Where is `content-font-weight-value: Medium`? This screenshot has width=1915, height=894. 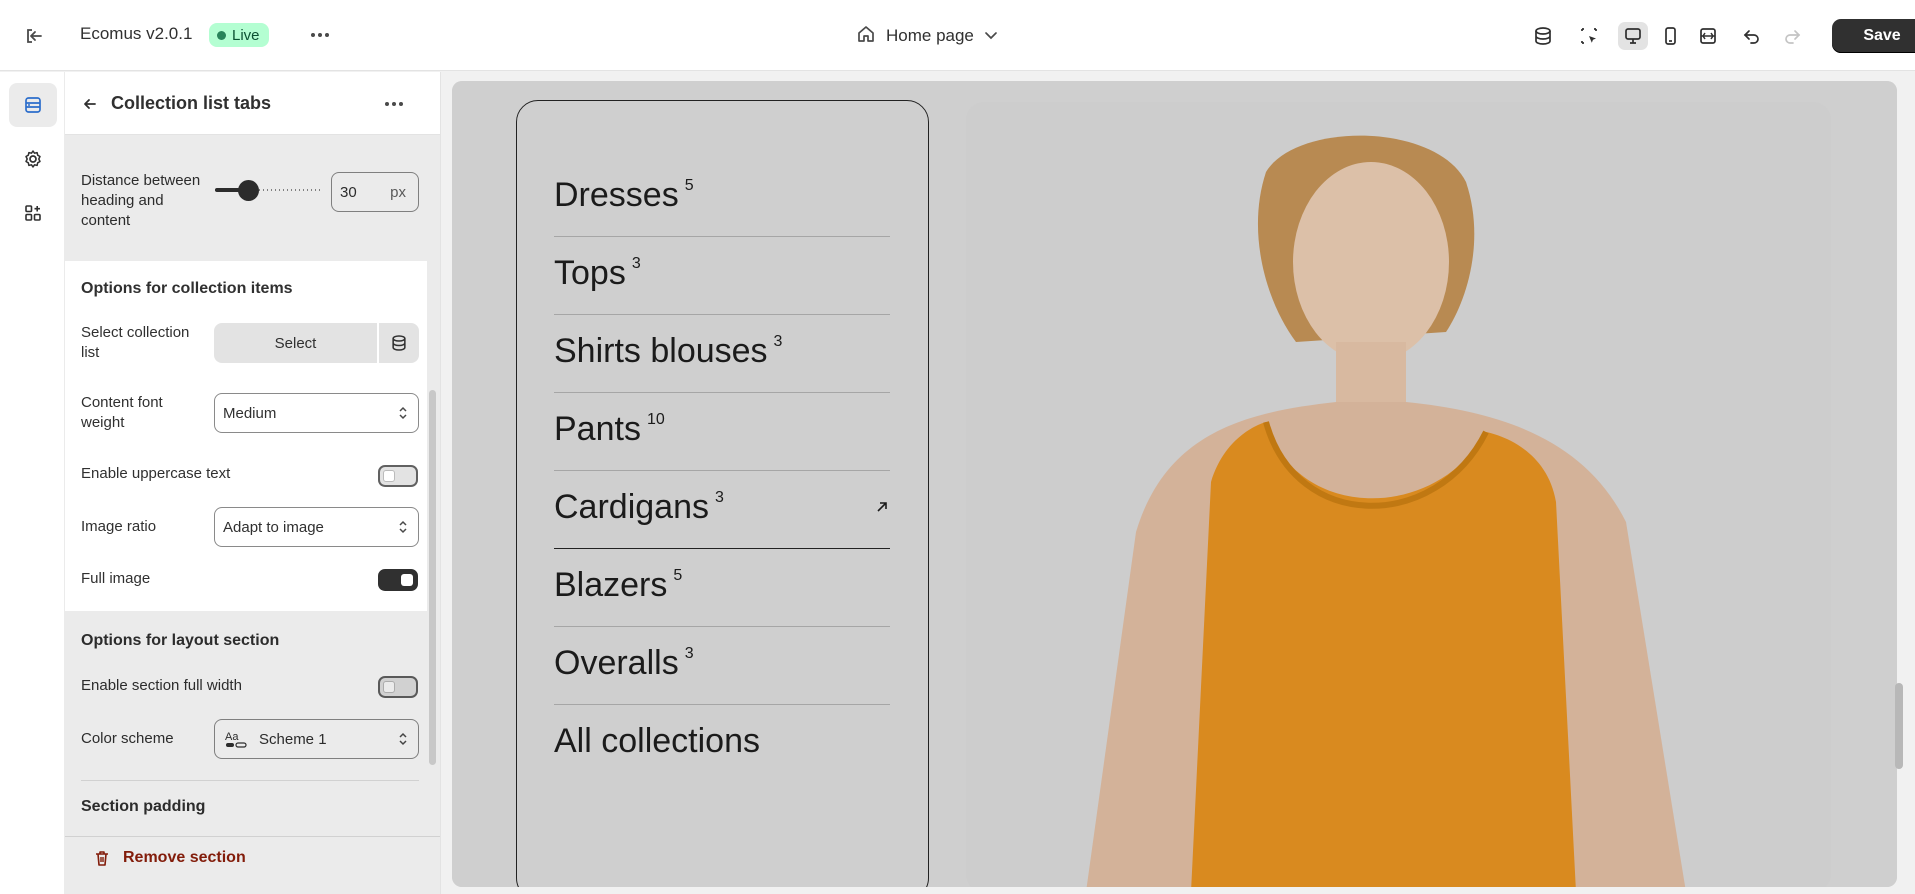
content-font-weight-value: Medium is located at coordinates (250, 413).